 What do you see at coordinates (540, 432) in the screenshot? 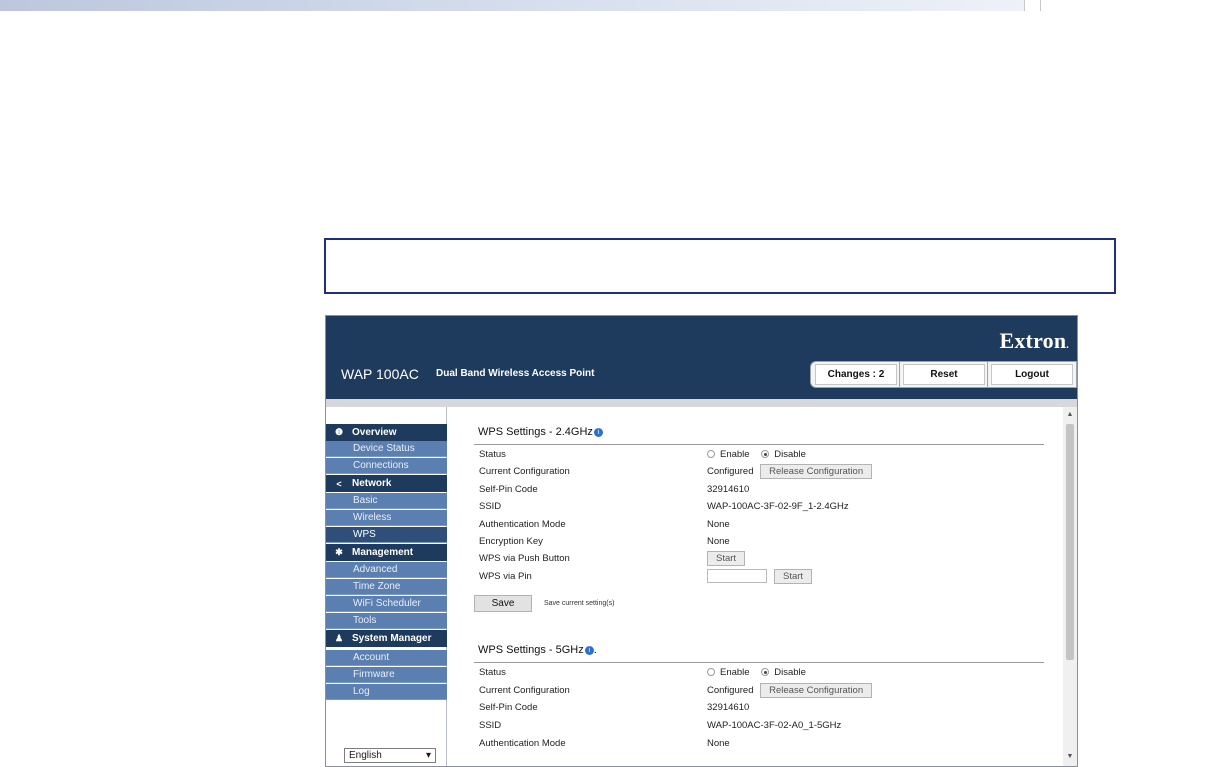
I see `wps-24-title: WPS Settings - 2.4GHz i` at bounding box center [540, 432].